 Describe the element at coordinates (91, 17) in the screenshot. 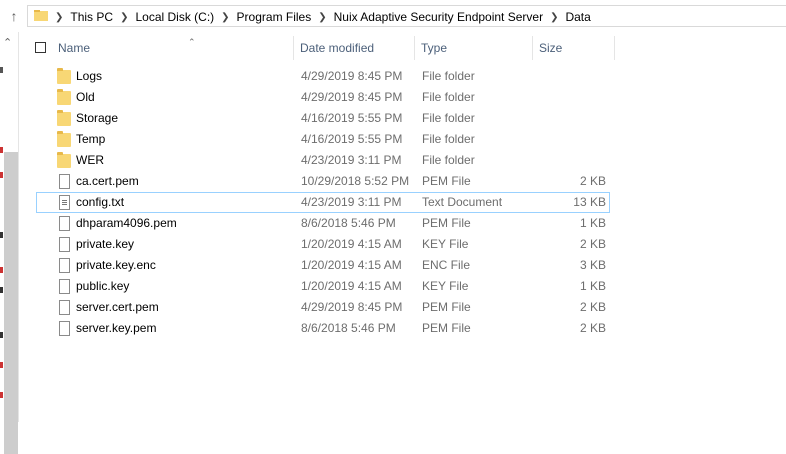

I see `breadcrumb-this-pc: This PC` at that location.